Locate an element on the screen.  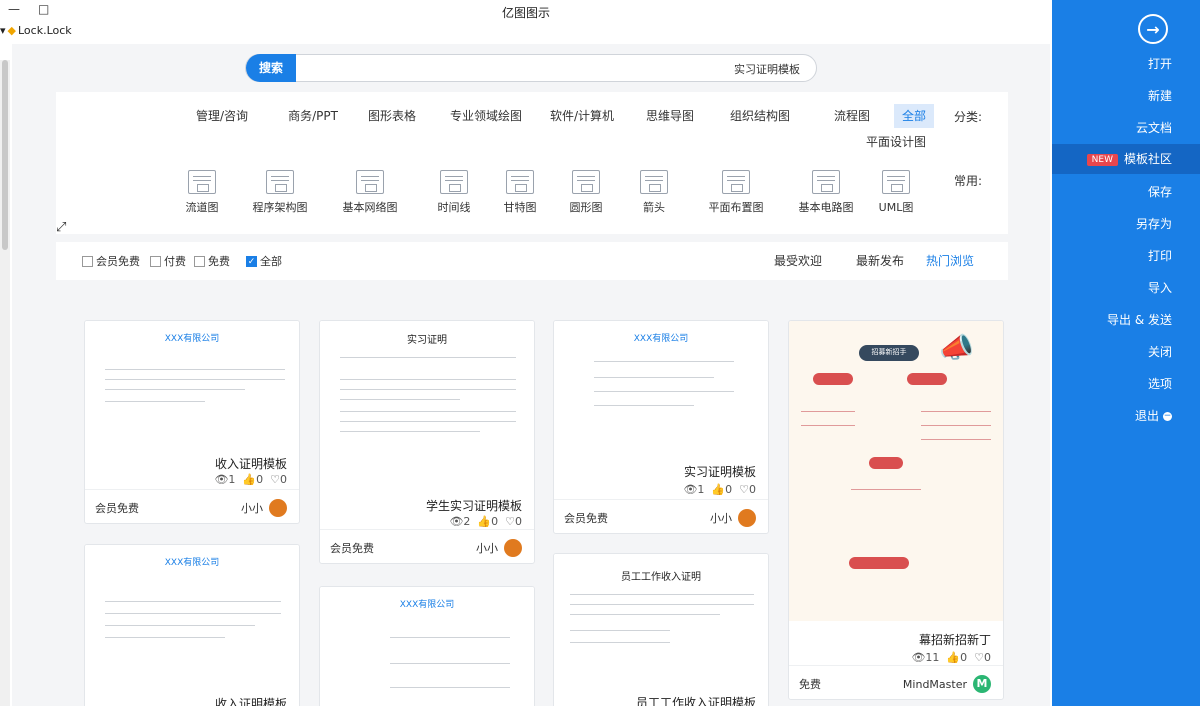
template-card: XXX有限公司 收入证明模板 👁1 👍0 ♡0 小小 会员免费 is located at coordinates (192, 422).